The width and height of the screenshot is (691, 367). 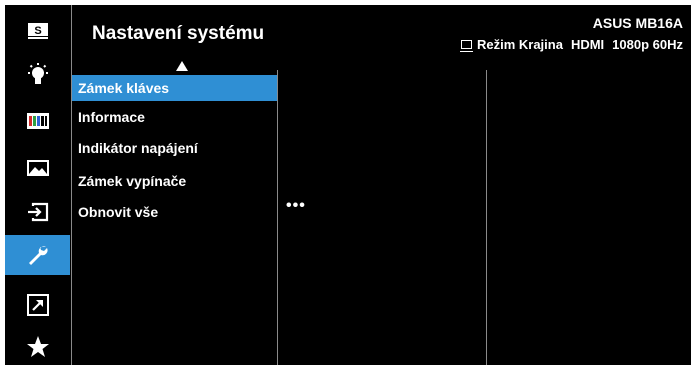 I want to click on color-bars-icon, so click(x=37, y=121).